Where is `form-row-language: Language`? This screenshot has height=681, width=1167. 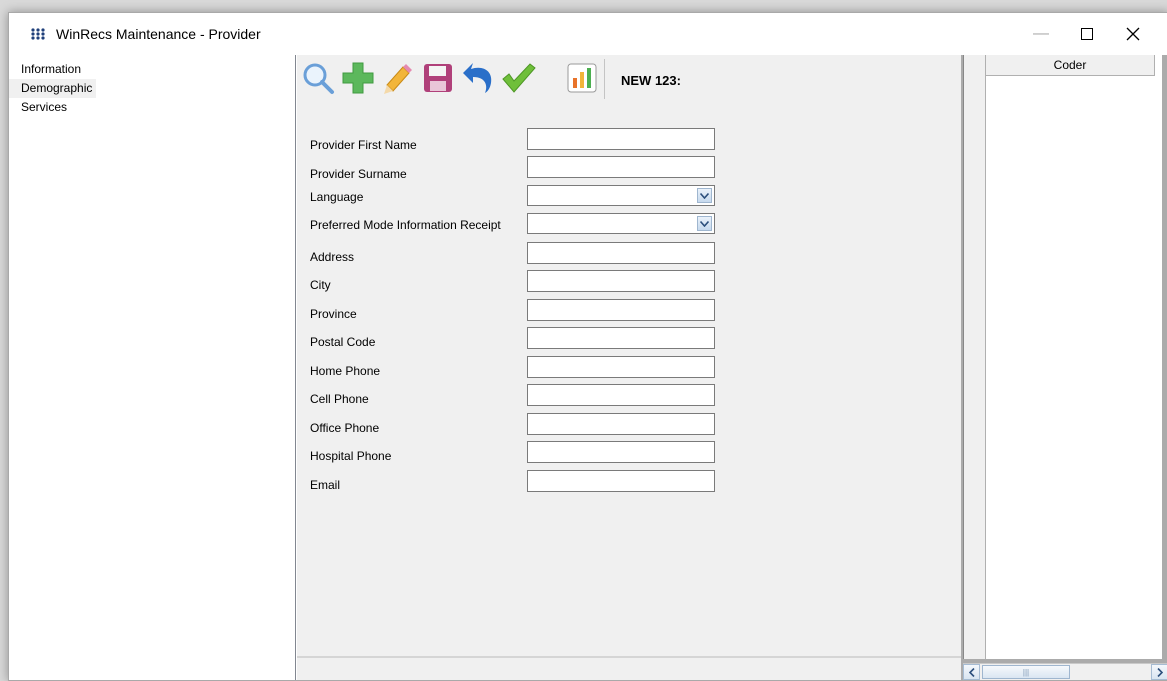 form-row-language: Language is located at coordinates (629, 197).